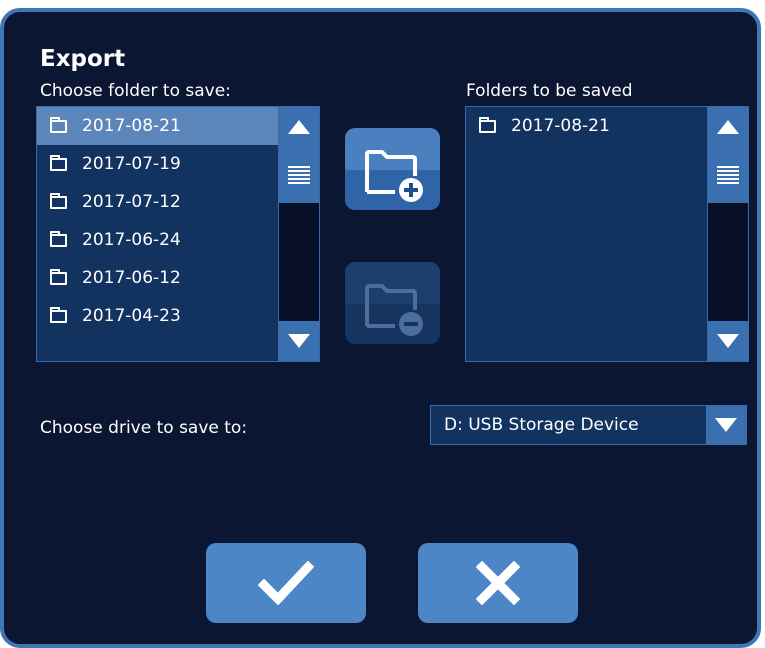 This screenshot has width=765, height=648. I want to click on close-icon, so click(498, 583).